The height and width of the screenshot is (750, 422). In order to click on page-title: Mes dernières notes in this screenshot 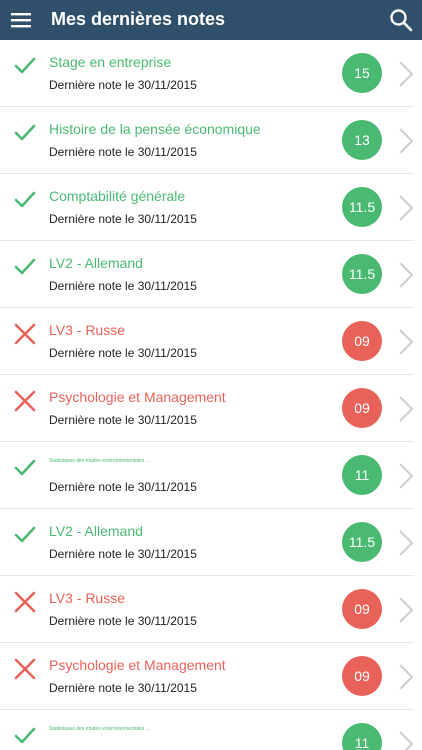, I will do `click(138, 19)`.